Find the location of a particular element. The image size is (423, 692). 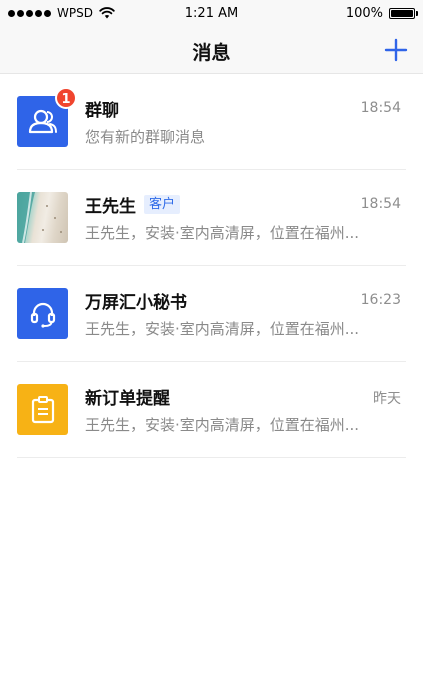

message-title-row: 王先生 客户 is located at coordinates (133, 204).